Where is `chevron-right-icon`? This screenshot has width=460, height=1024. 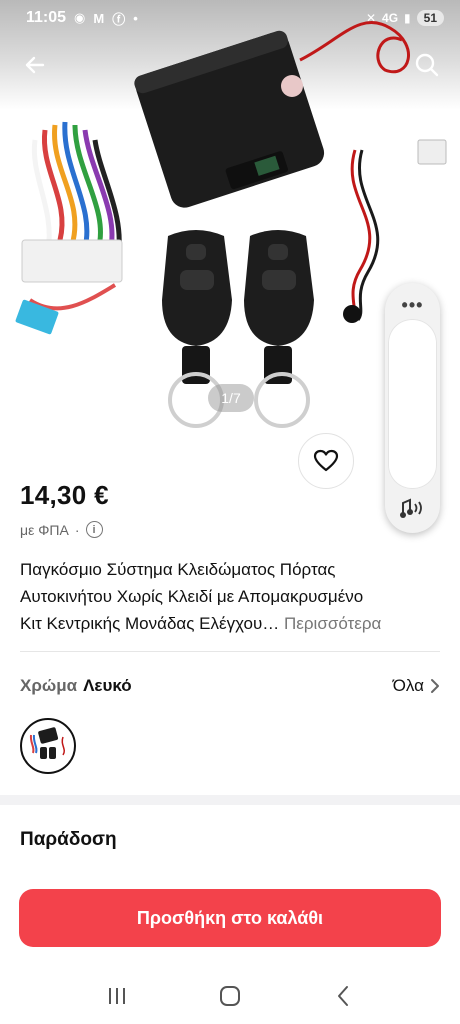 chevron-right-icon is located at coordinates (435, 686).